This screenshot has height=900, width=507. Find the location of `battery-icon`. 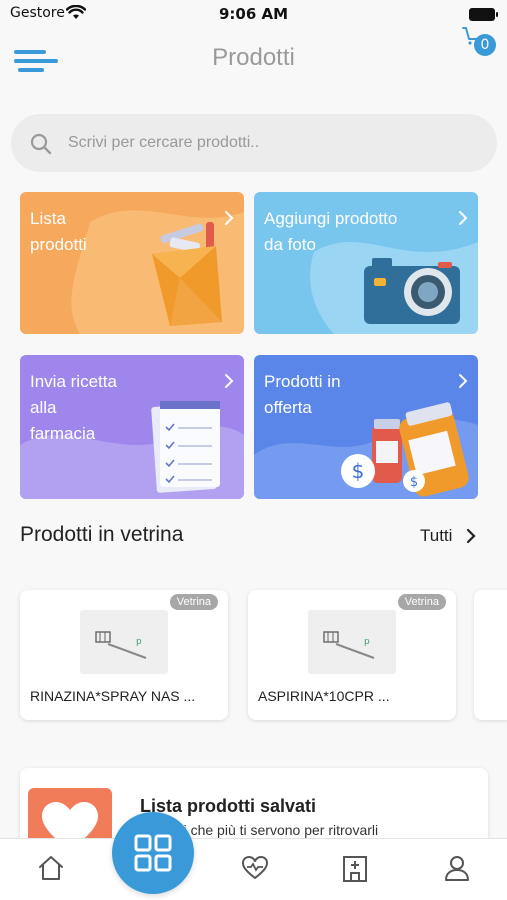

battery-icon is located at coordinates (483, 14).